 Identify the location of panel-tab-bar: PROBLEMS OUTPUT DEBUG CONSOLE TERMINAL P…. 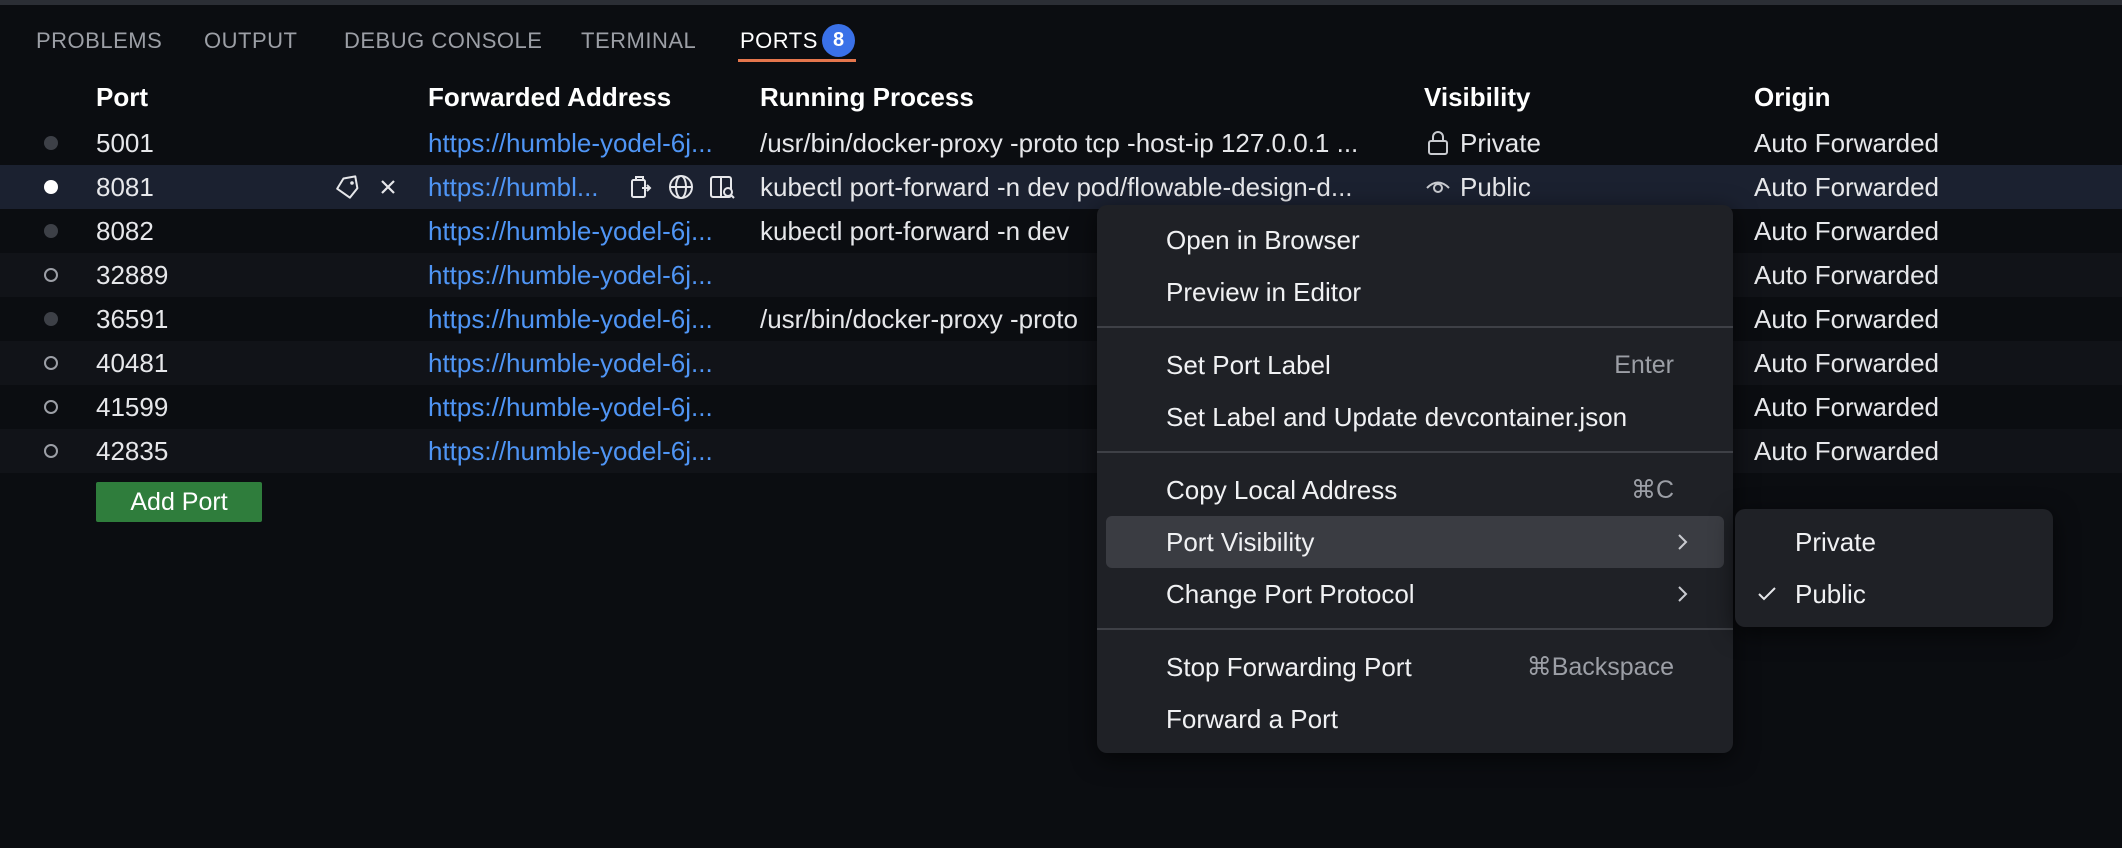
(1061, 43).